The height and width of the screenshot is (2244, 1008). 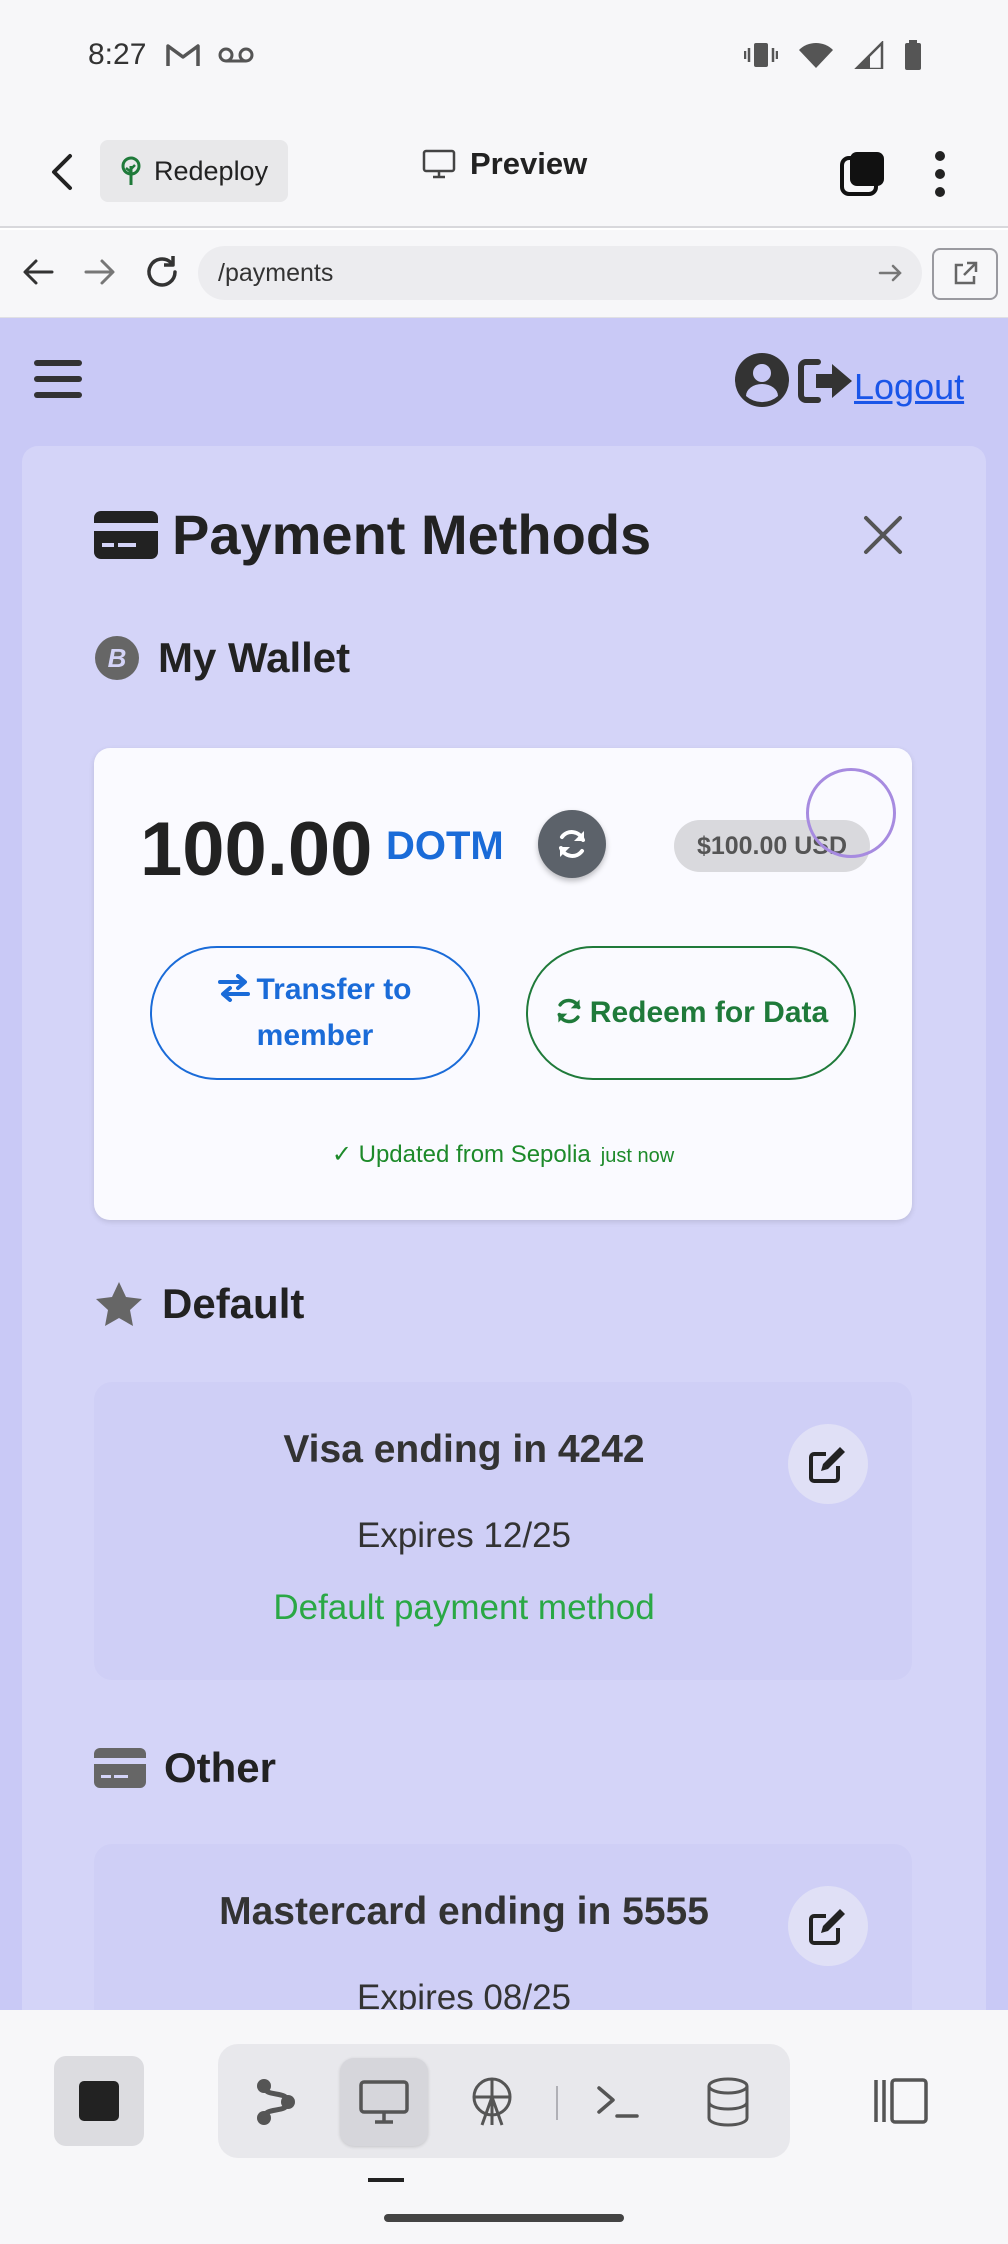 I want to click on other-card: Mastercard ending in 5555 Expires 08/25, so click(x=503, y=1927).